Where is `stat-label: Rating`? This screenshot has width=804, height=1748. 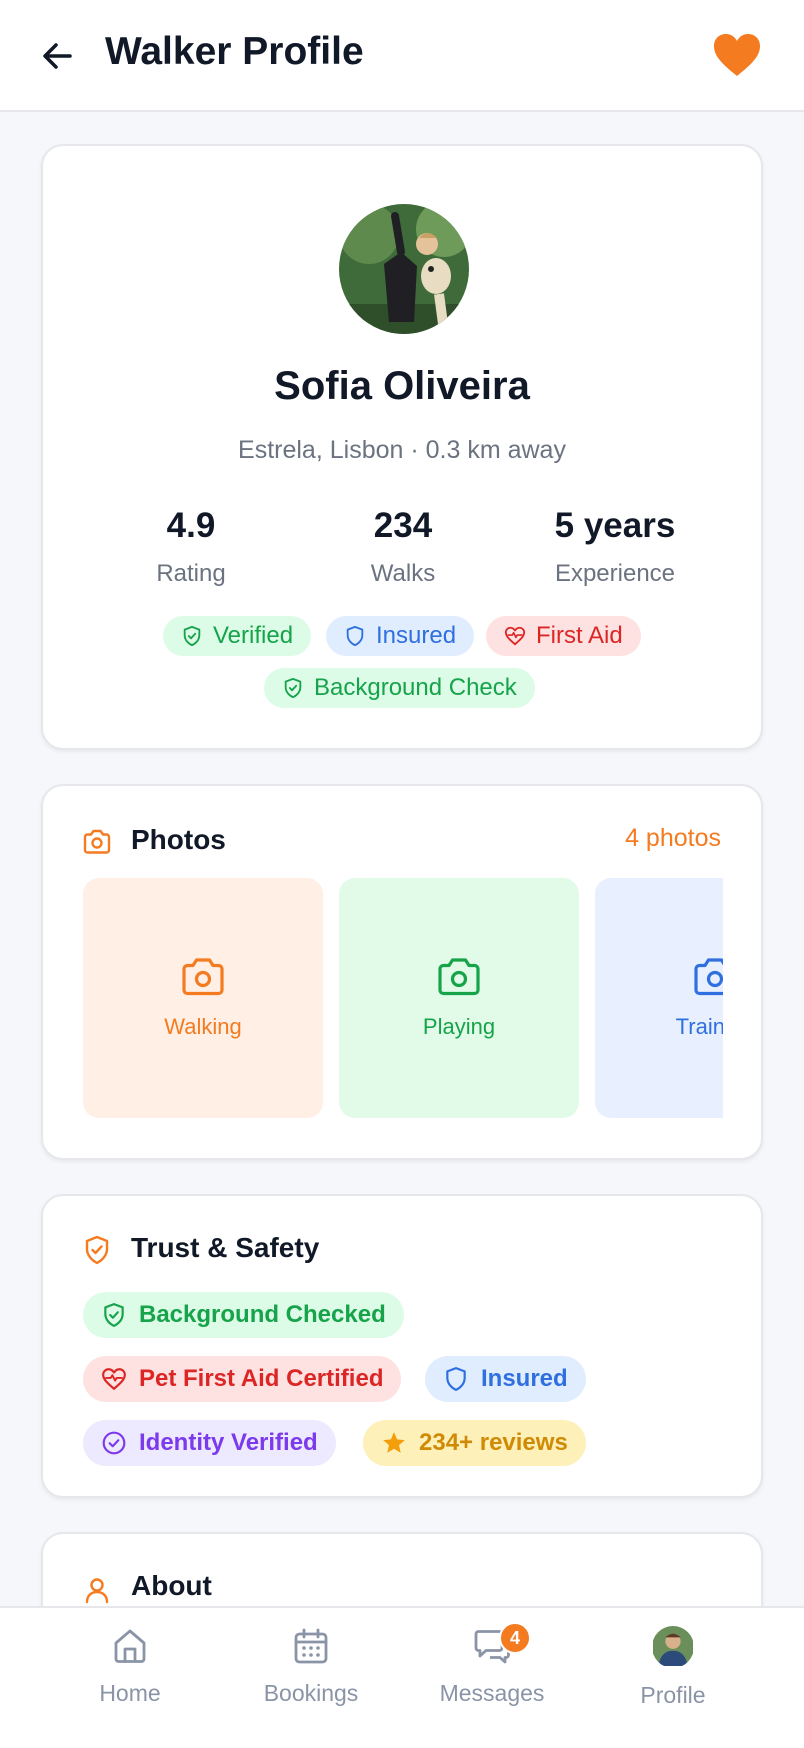
stat-label: Rating is located at coordinates (191, 573).